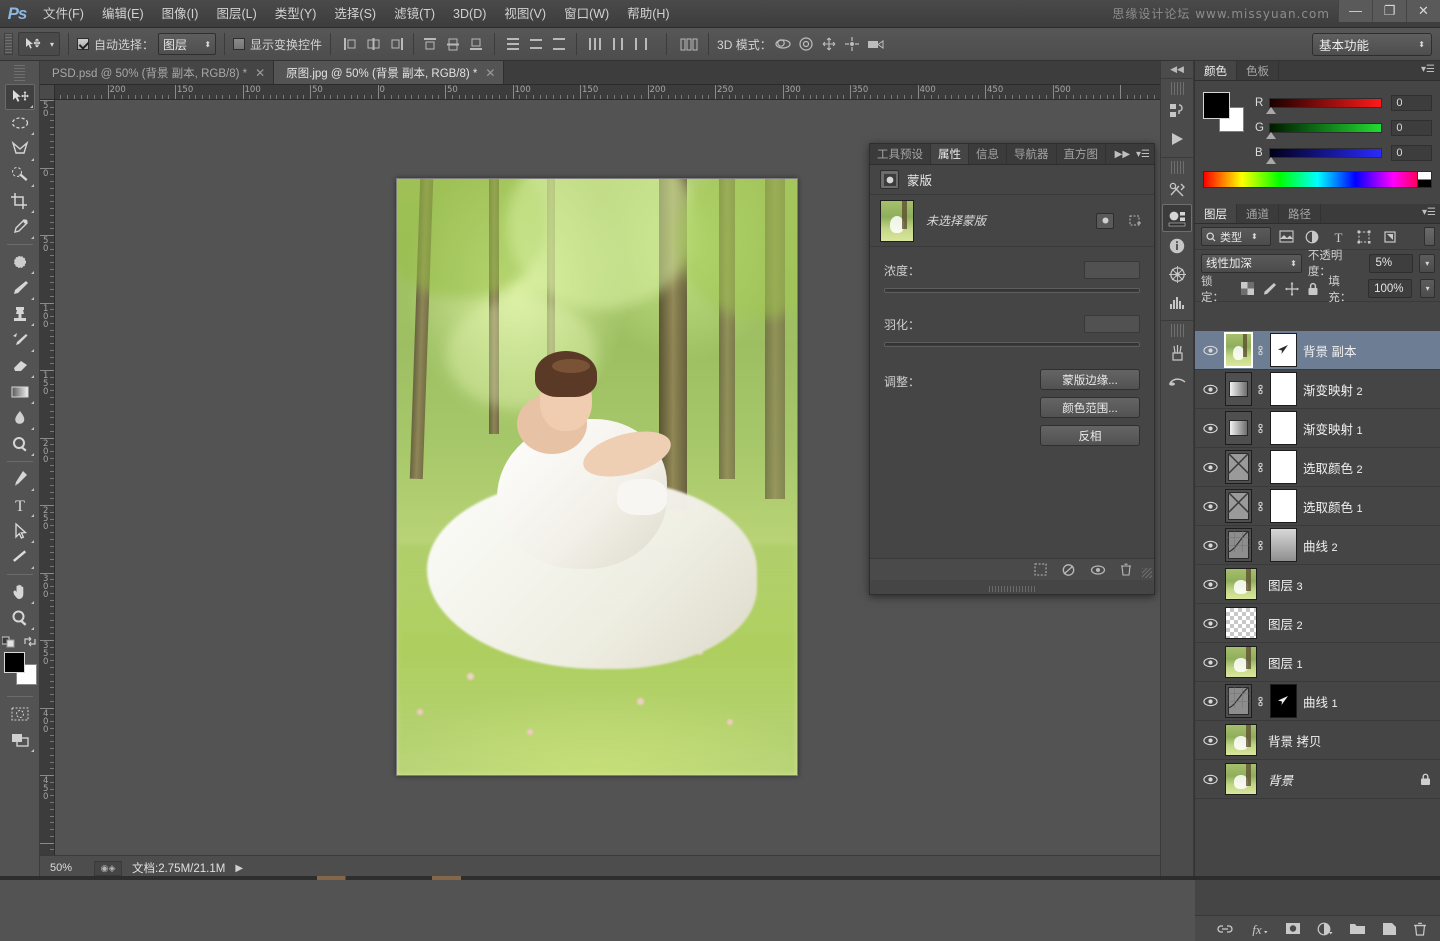 The image size is (1440, 941). Describe the element at coordinates (1177, 381) in the screenshot. I see `clone-source-icon` at that location.